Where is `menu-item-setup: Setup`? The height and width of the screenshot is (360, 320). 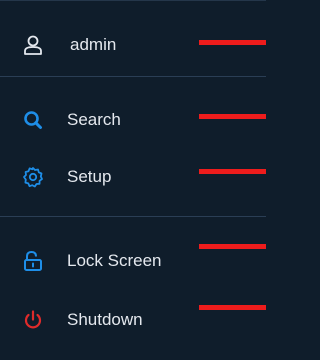 menu-item-setup: Setup is located at coordinates (133, 177).